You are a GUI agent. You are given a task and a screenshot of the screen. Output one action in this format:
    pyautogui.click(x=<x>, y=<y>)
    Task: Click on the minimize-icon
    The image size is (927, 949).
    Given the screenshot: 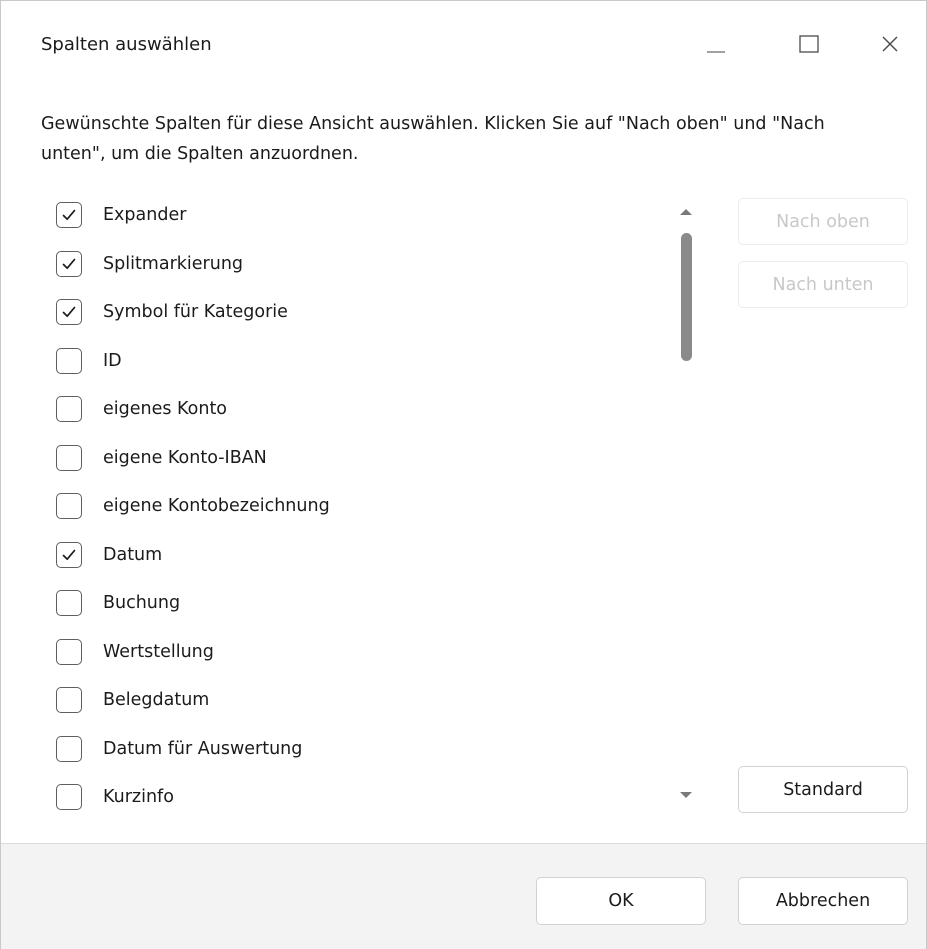 What is the action you would take?
    pyautogui.click(x=716, y=52)
    